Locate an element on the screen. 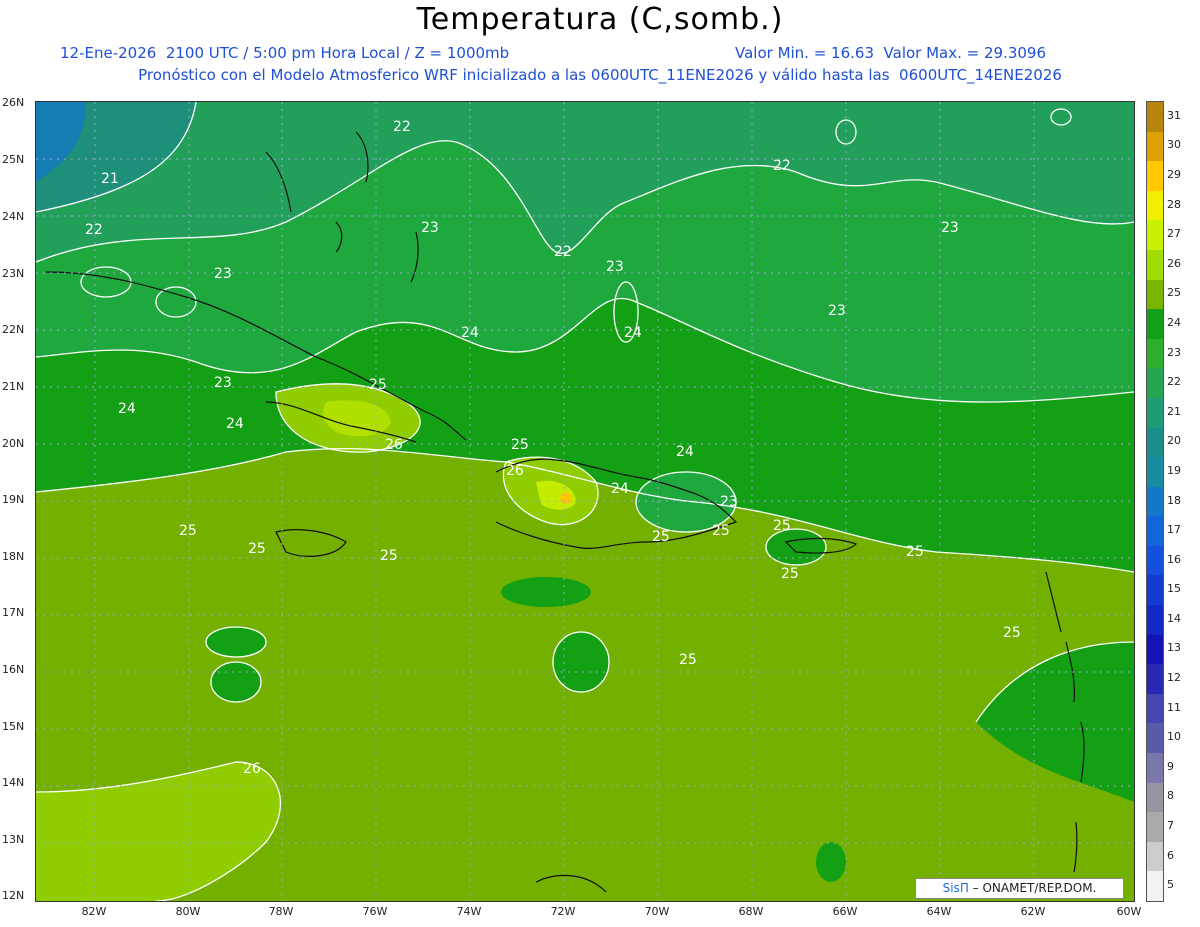  colorbar-label: 12 is located at coordinates (1174, 678).